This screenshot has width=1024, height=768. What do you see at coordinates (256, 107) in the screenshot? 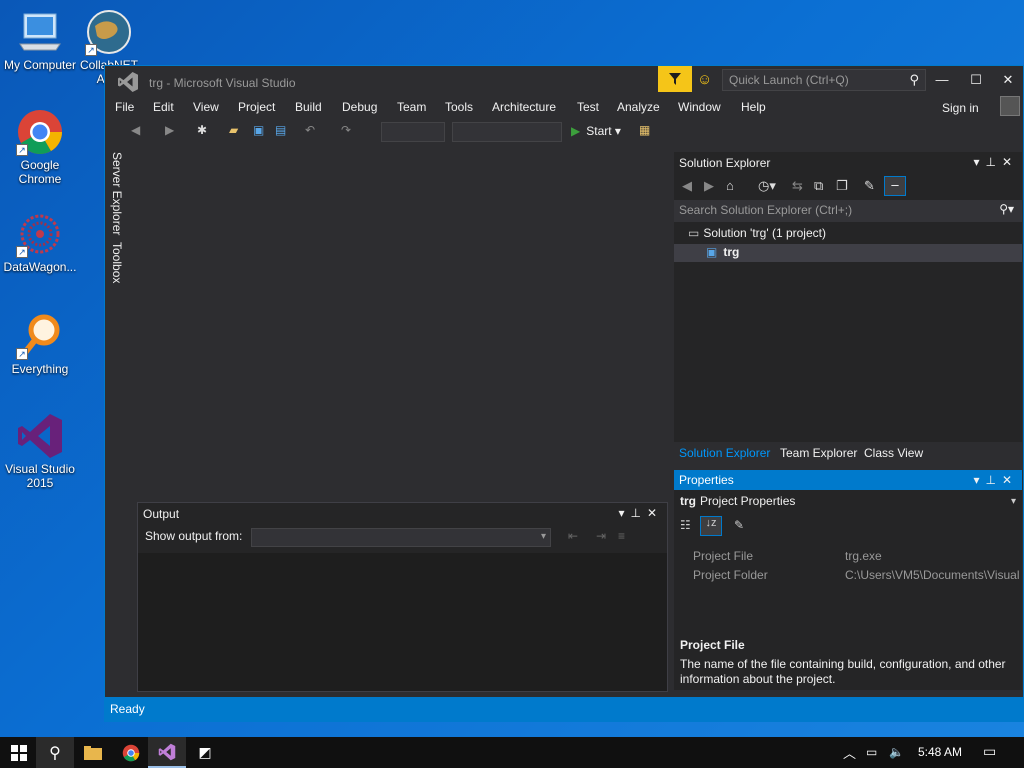
I see `menu-project: Project` at bounding box center [256, 107].